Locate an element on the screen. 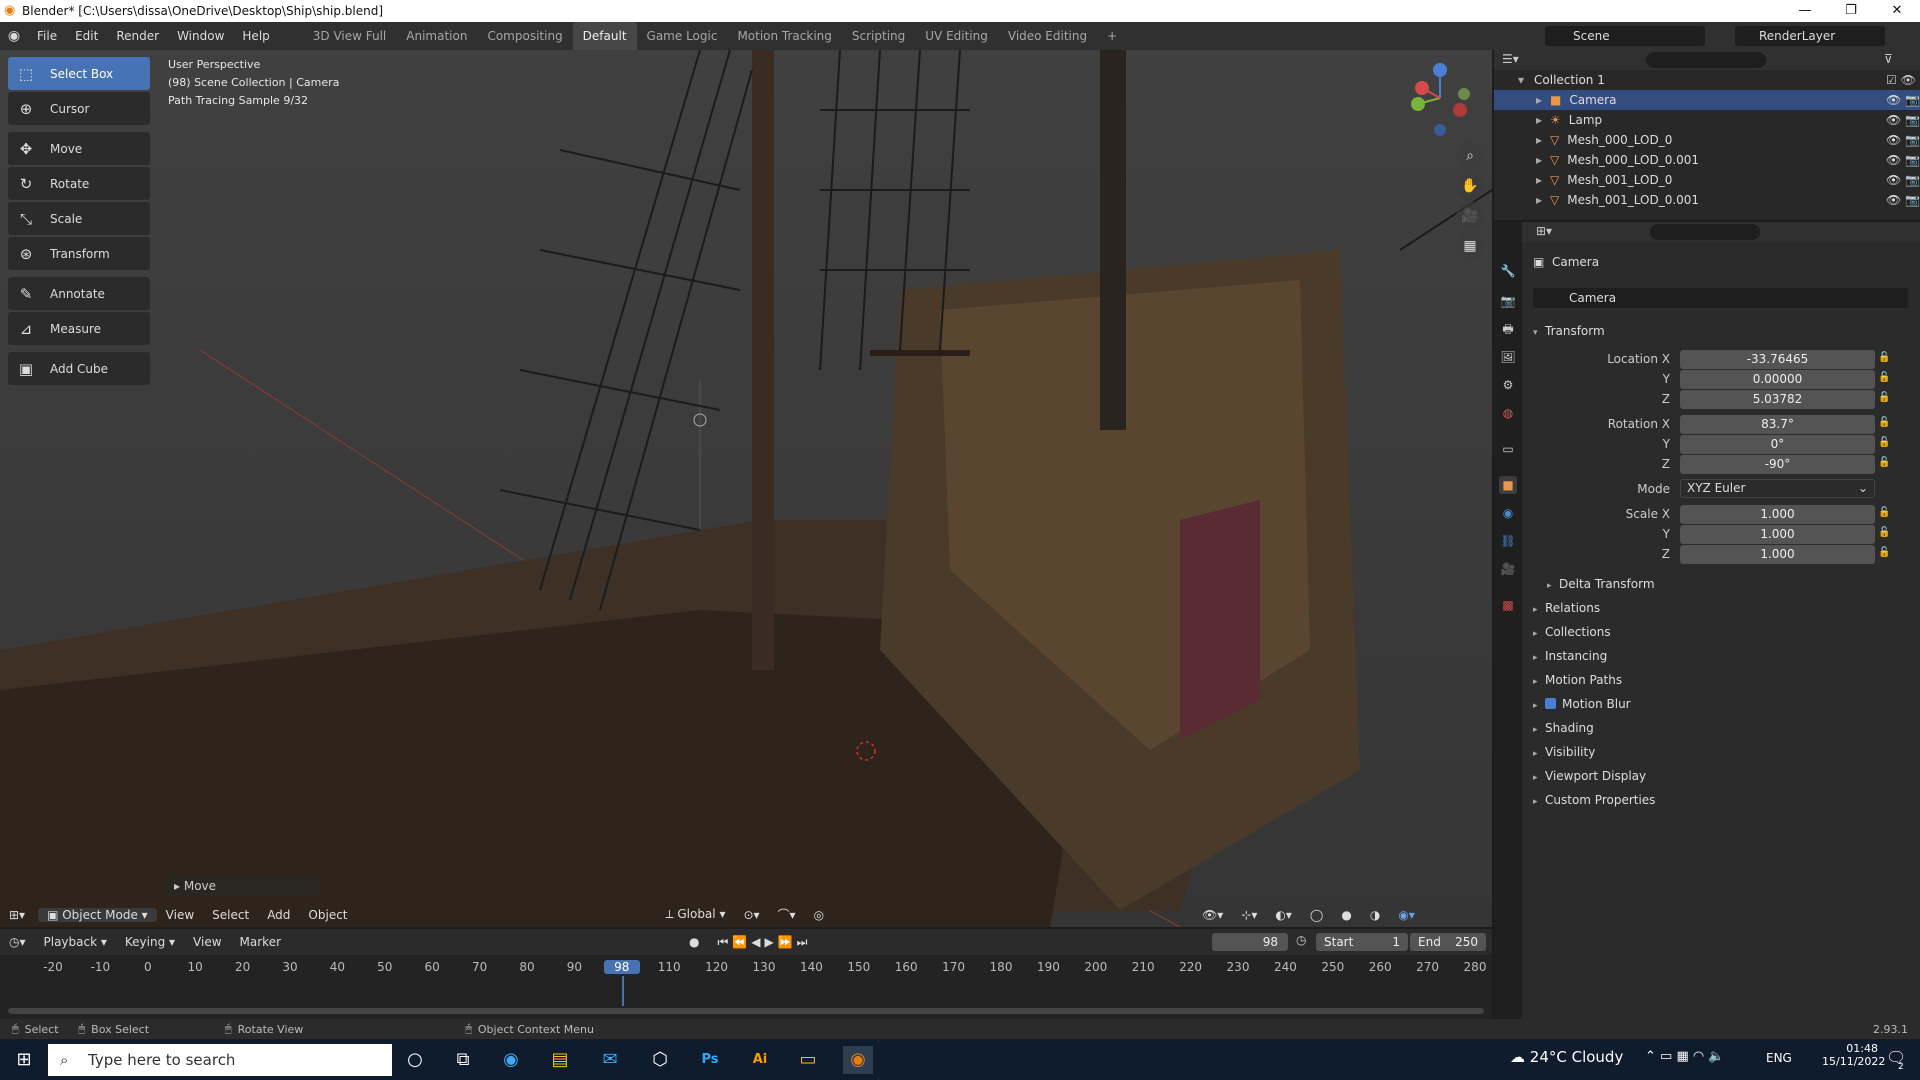 Image resolution: width=1920 pixels, height=1080 pixels. viewport-display-section: ▸ Viewport Display is located at coordinates (1589, 776).